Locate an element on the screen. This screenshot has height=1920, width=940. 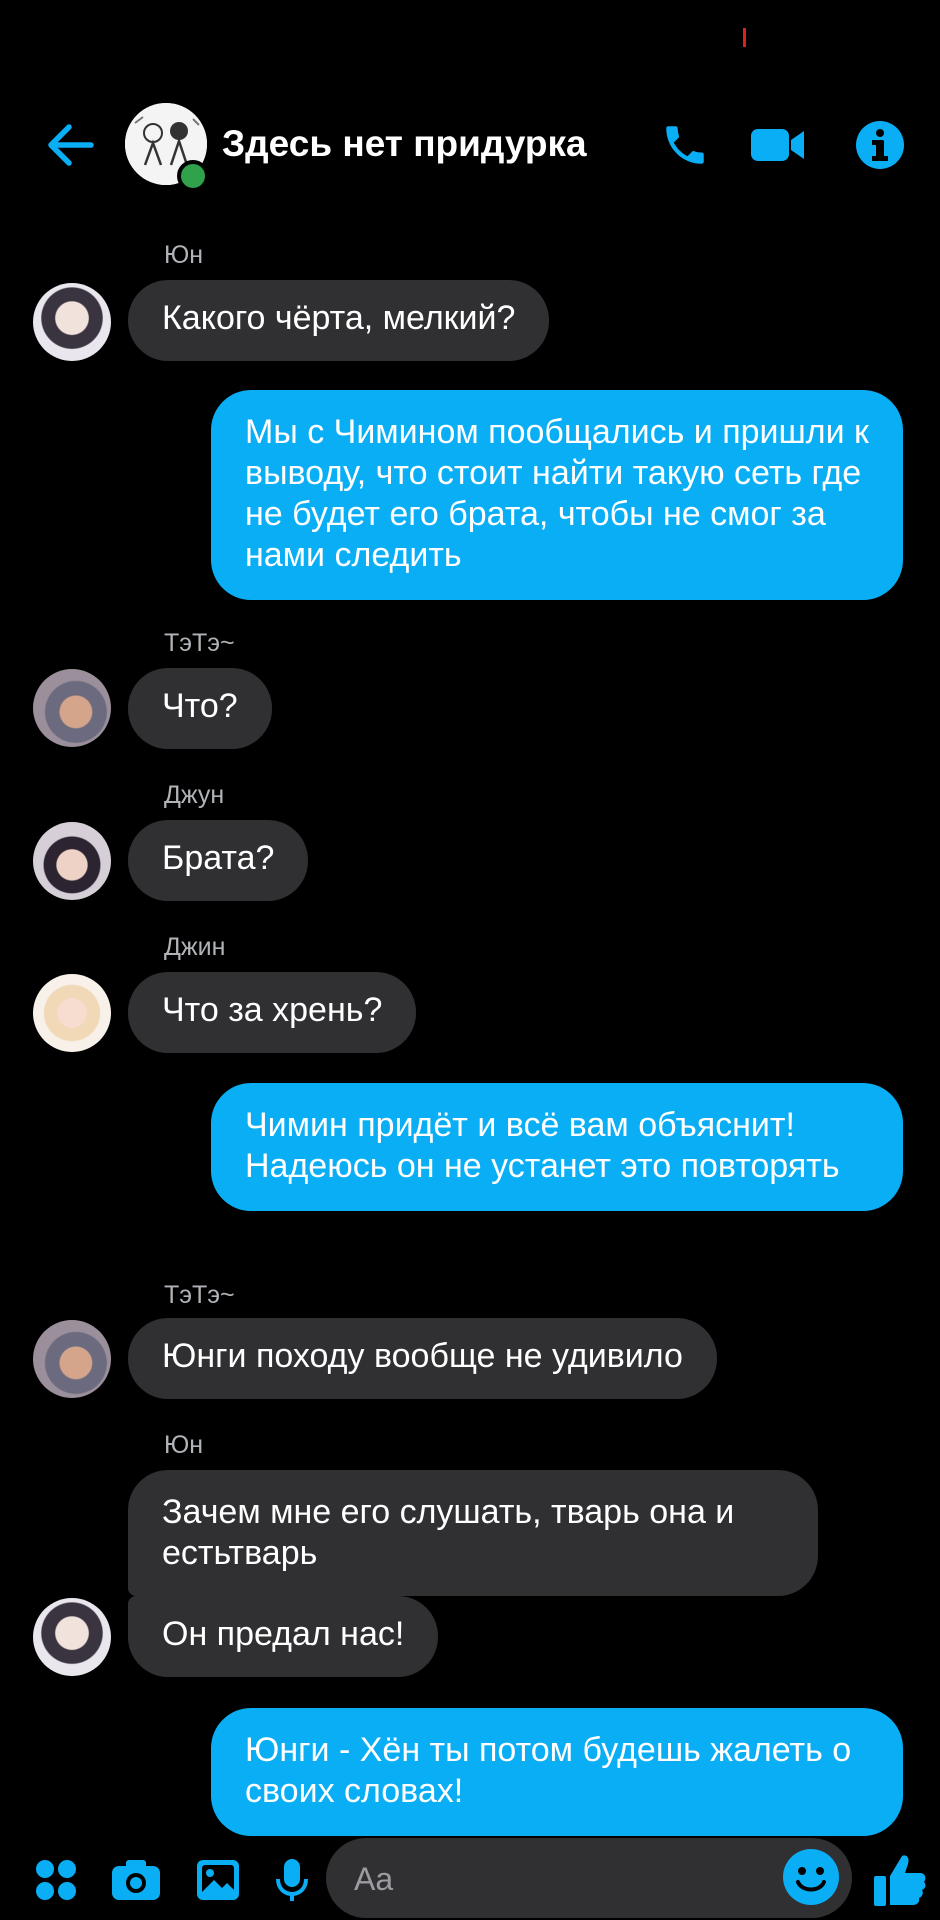
four-dots-icon is located at coordinates (56, 1880).